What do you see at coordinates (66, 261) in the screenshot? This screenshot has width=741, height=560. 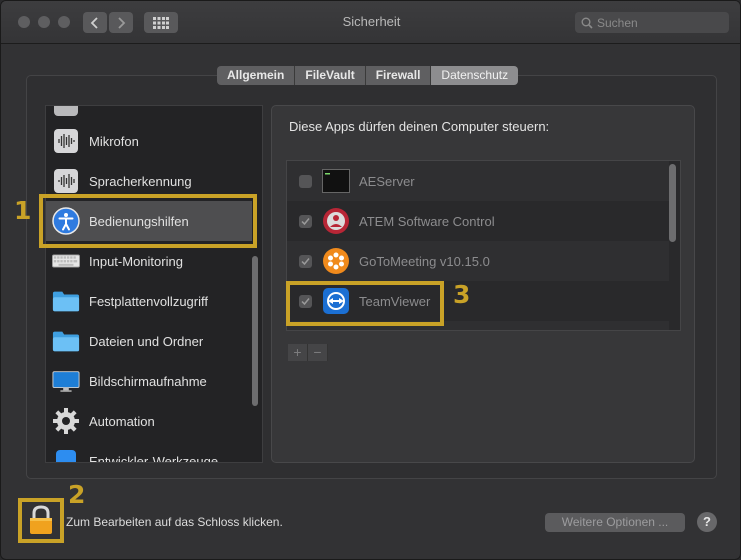 I see `keyboard-icon` at bounding box center [66, 261].